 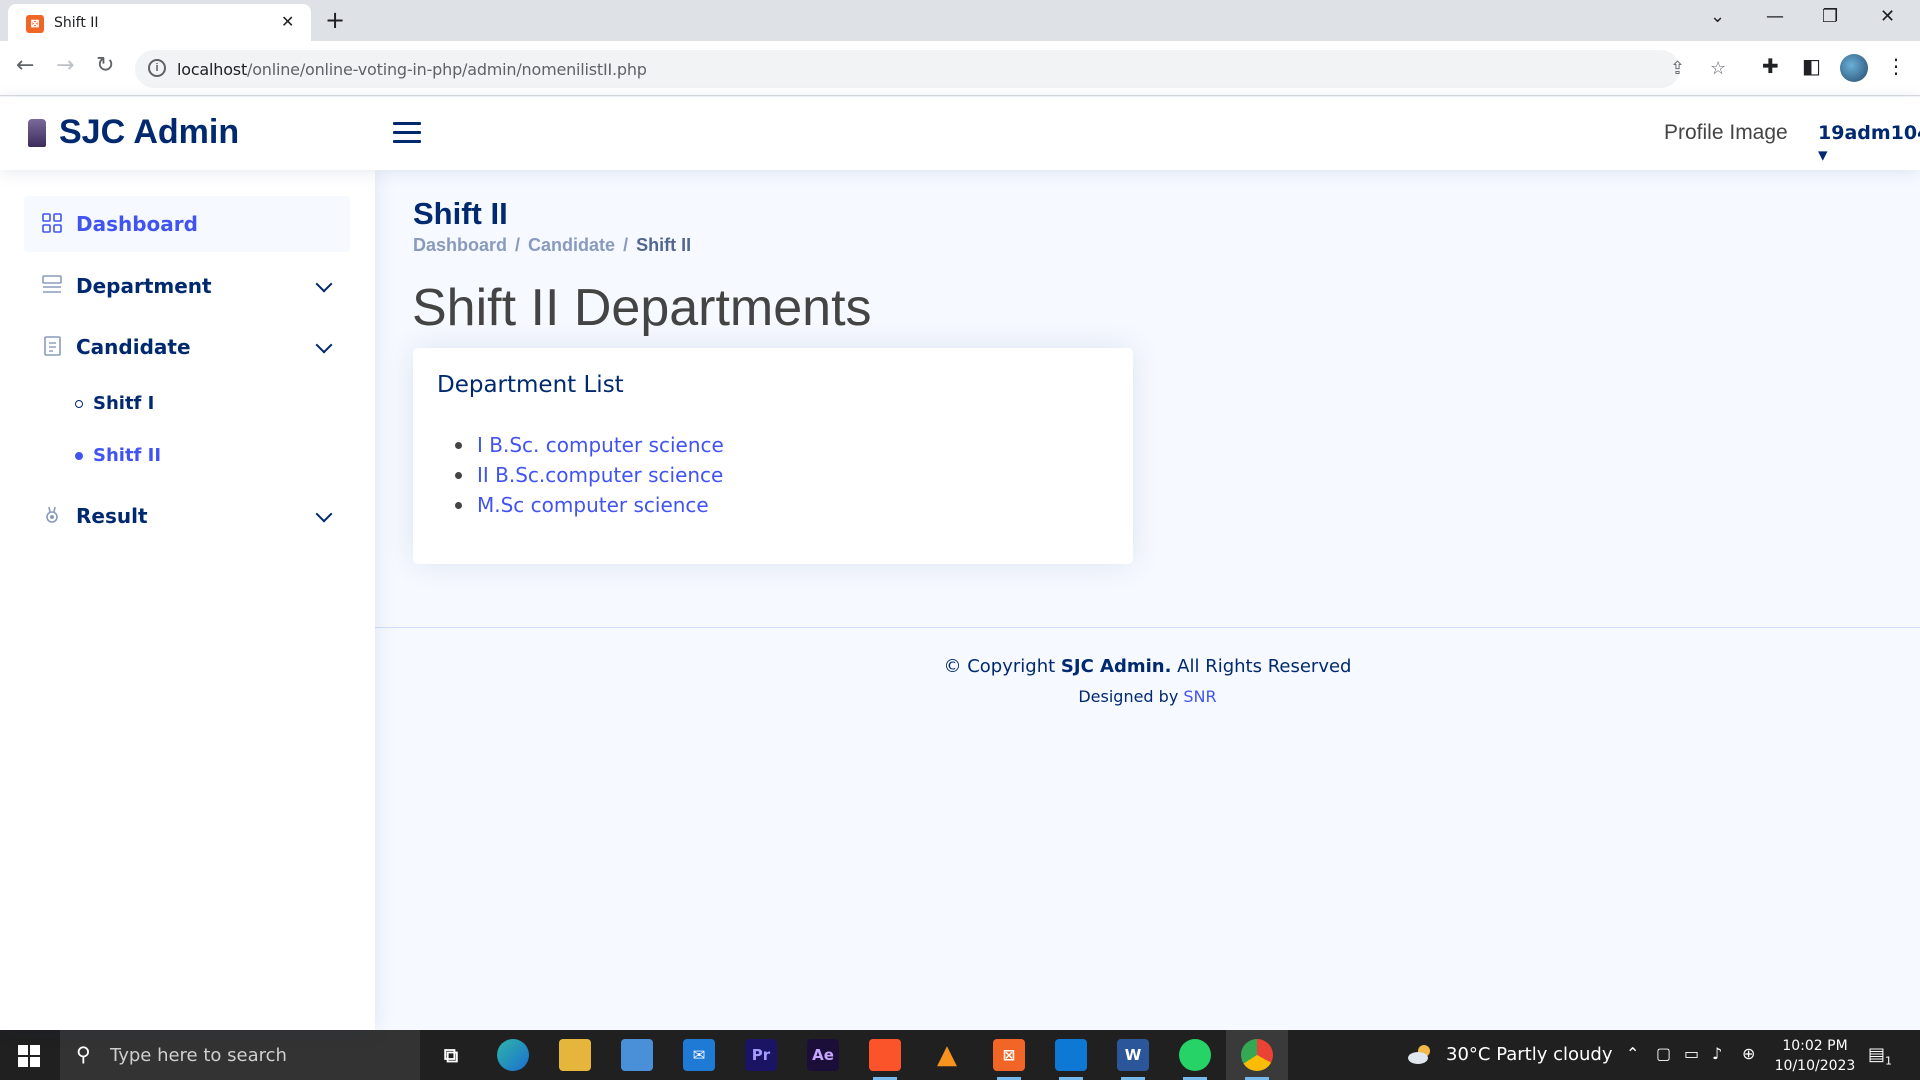 What do you see at coordinates (460, 213) in the screenshot?
I see `page-title: Shift II` at bounding box center [460, 213].